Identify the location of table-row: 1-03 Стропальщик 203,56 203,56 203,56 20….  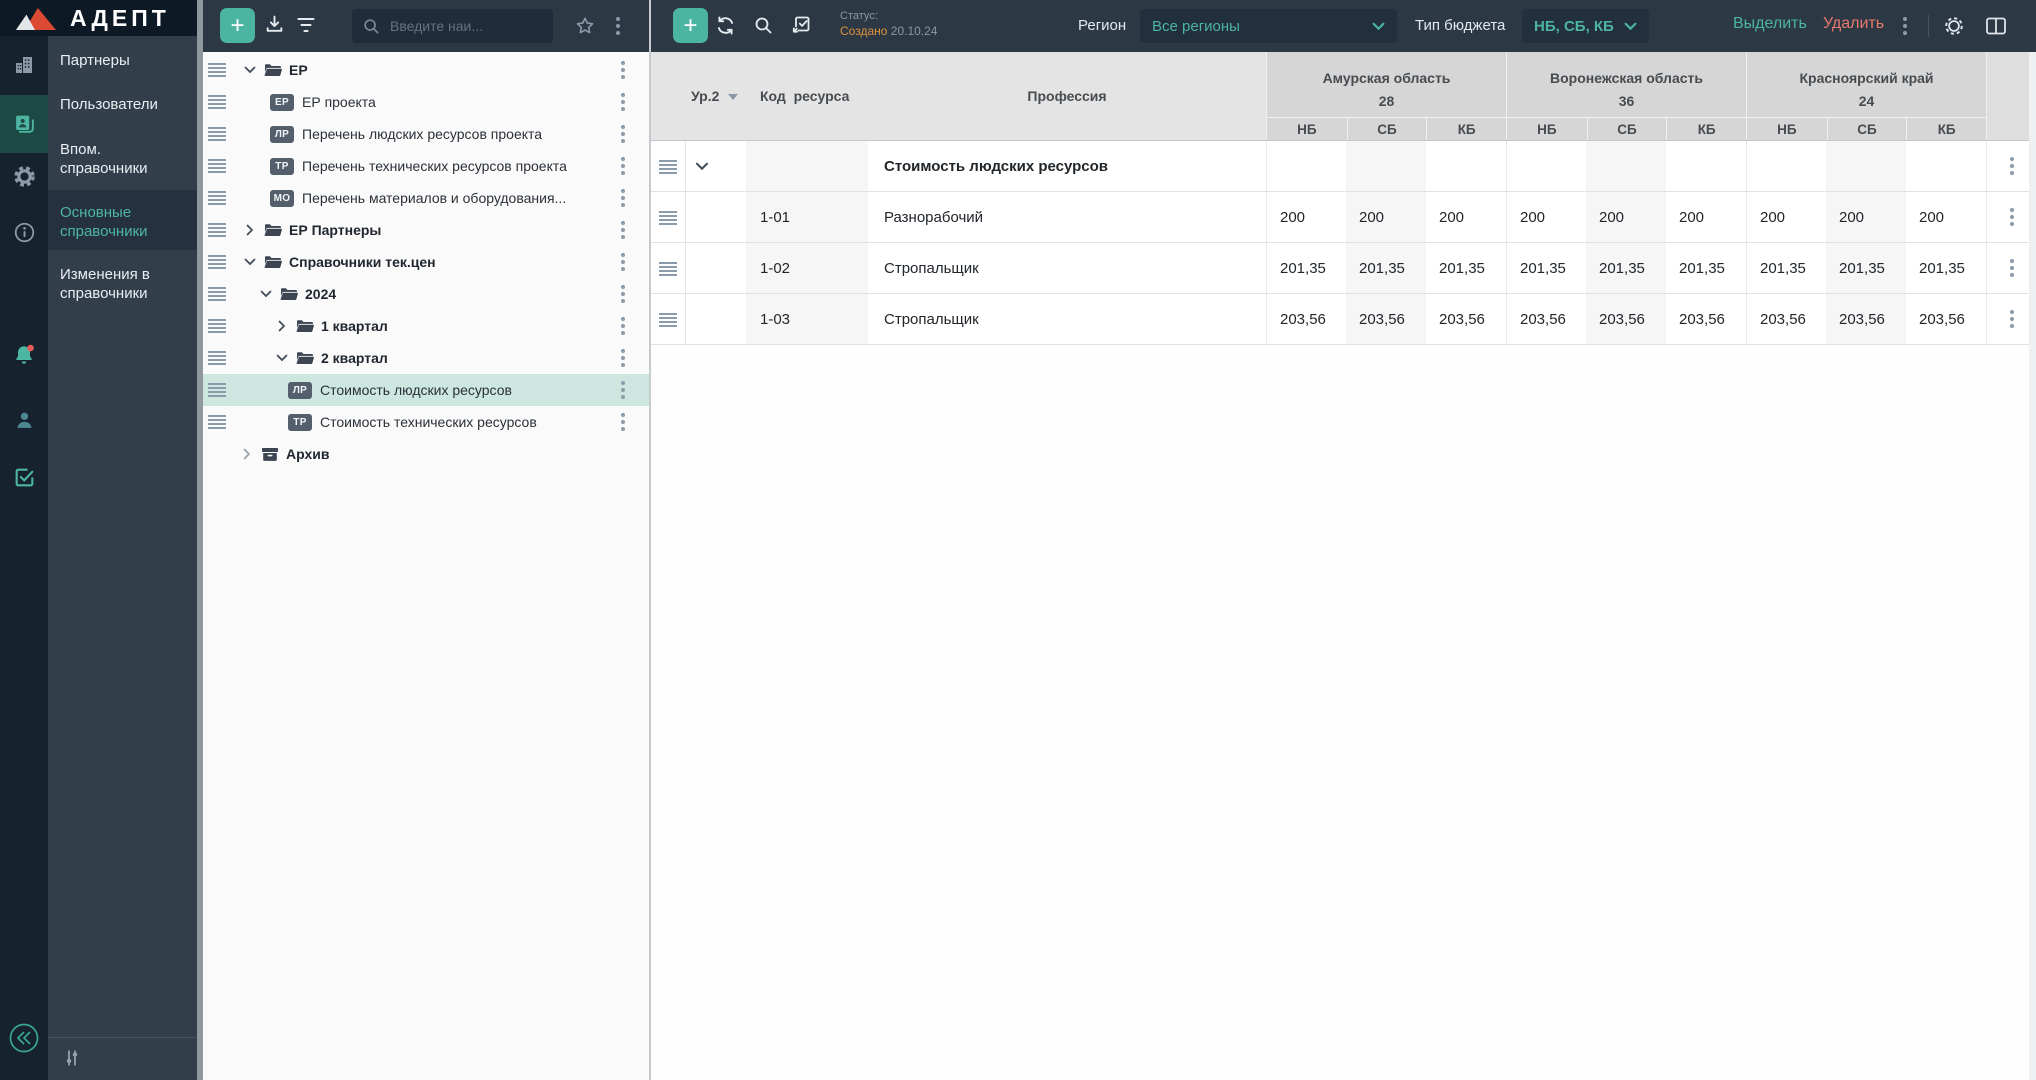
(1343, 319).